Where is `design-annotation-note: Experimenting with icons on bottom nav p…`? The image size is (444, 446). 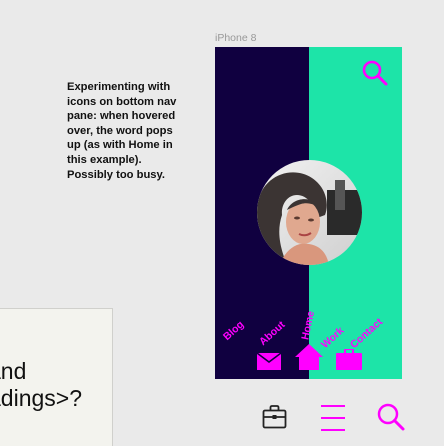 design-annotation-note: Experimenting with icons on bottom nav p… is located at coordinates (122, 131).